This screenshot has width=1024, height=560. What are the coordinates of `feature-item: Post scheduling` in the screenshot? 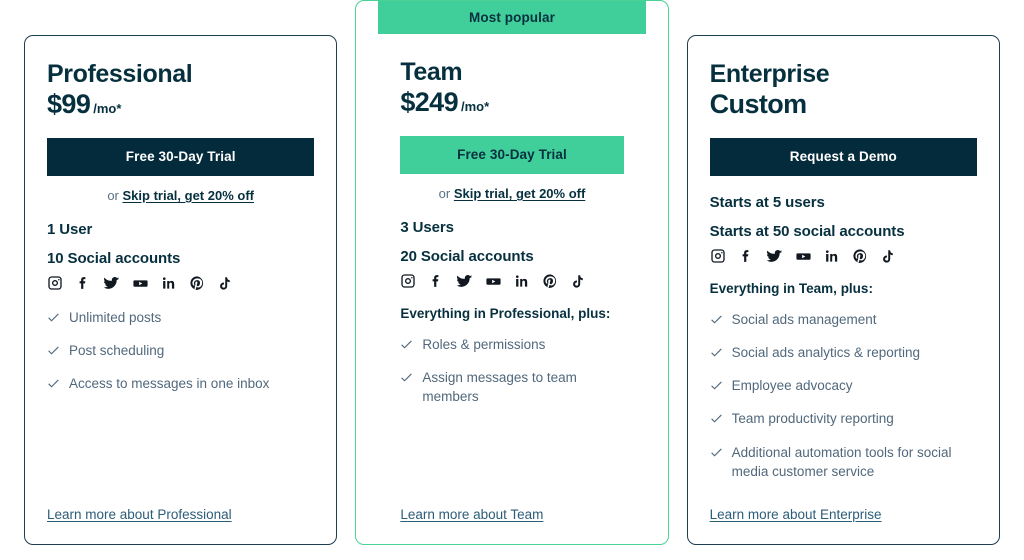 It's located at (180, 350).